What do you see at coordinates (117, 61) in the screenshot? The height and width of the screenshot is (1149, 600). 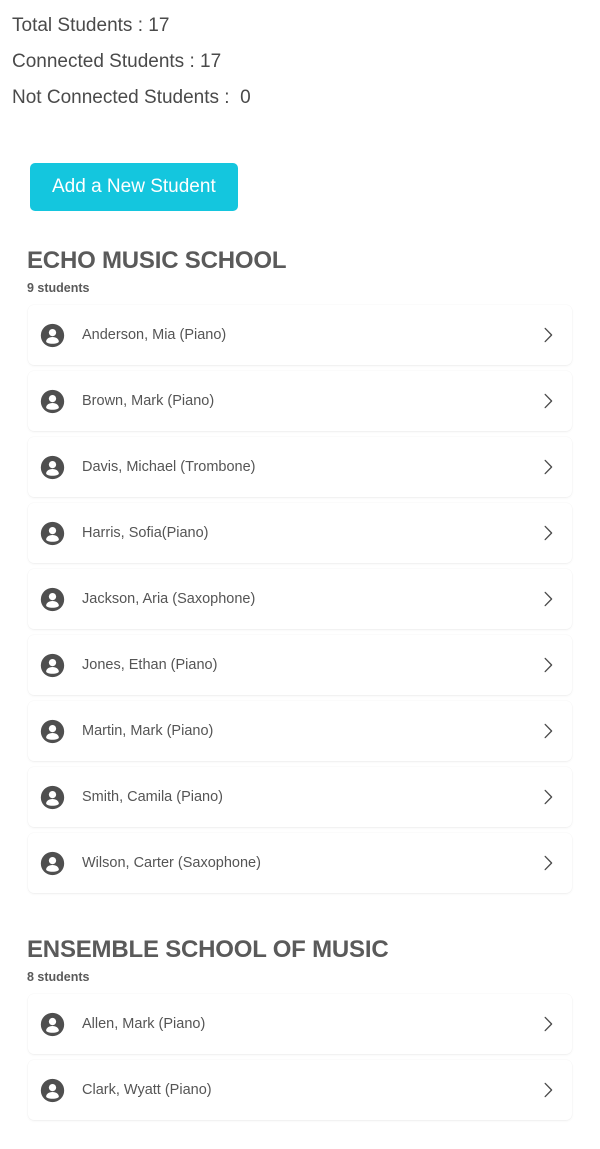 I see `connected-students-label: Connected Students : 17` at bounding box center [117, 61].